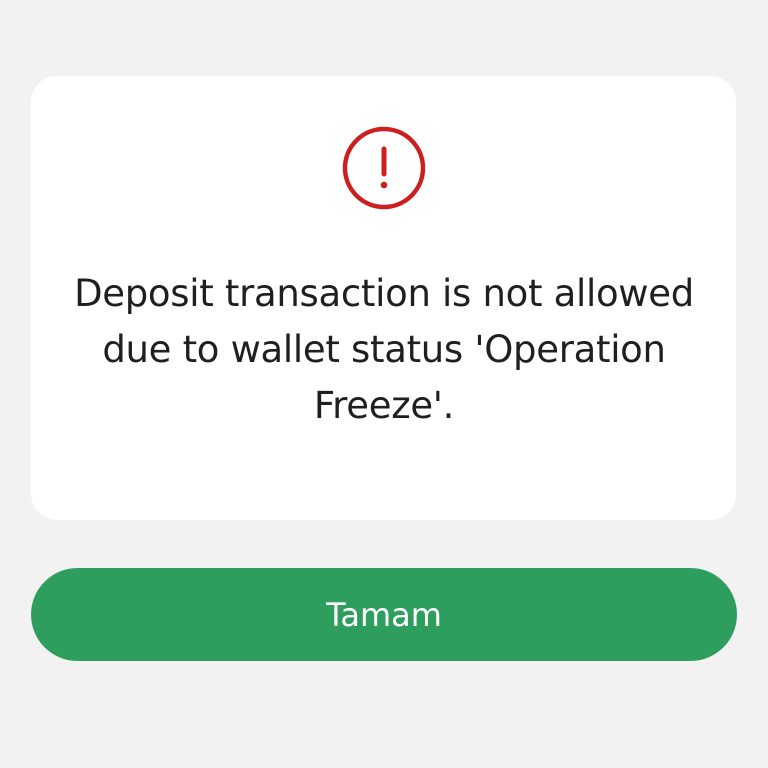 This screenshot has height=768, width=768. What do you see at coordinates (384, 168) in the screenshot?
I see `exclamation-circle-icon` at bounding box center [384, 168].